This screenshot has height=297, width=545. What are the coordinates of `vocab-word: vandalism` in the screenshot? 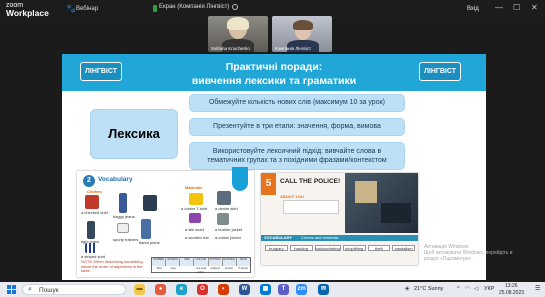 It's located at (403, 248).